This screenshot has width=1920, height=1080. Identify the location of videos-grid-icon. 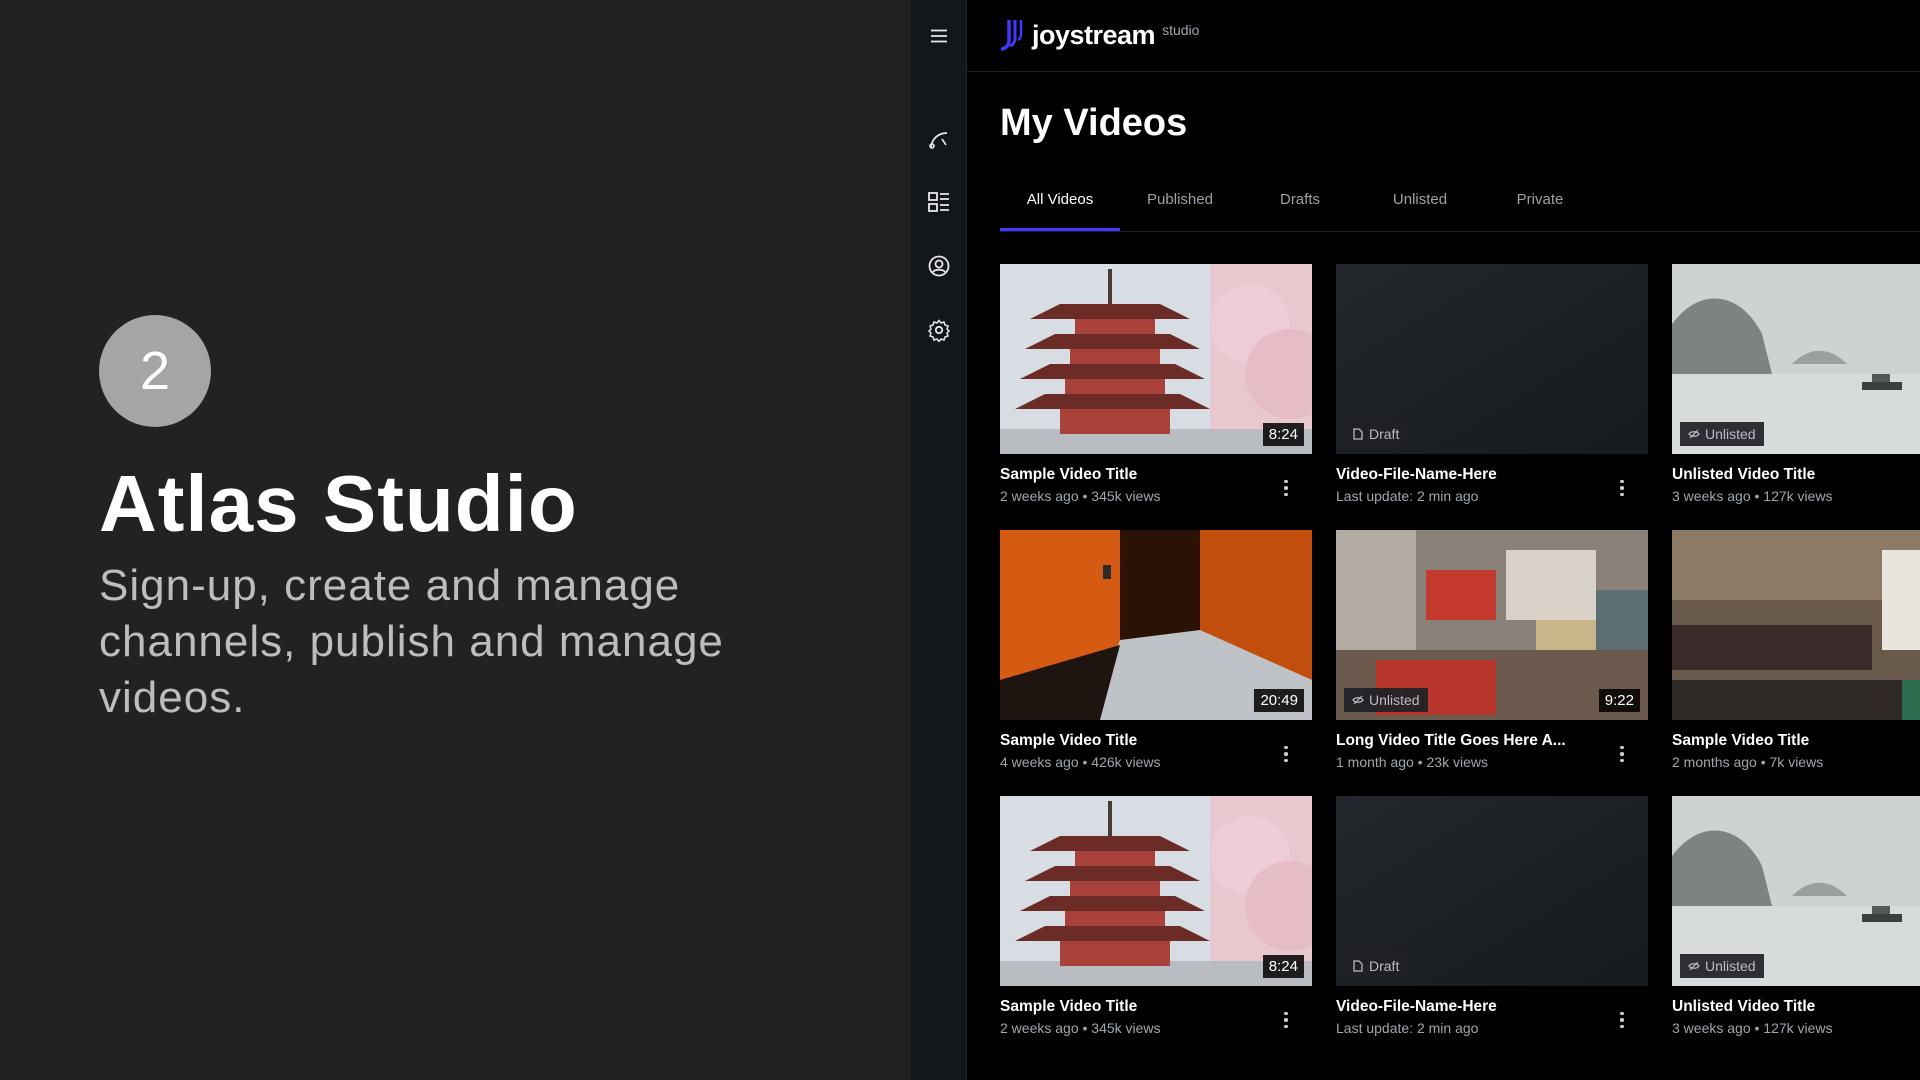
(939, 202).